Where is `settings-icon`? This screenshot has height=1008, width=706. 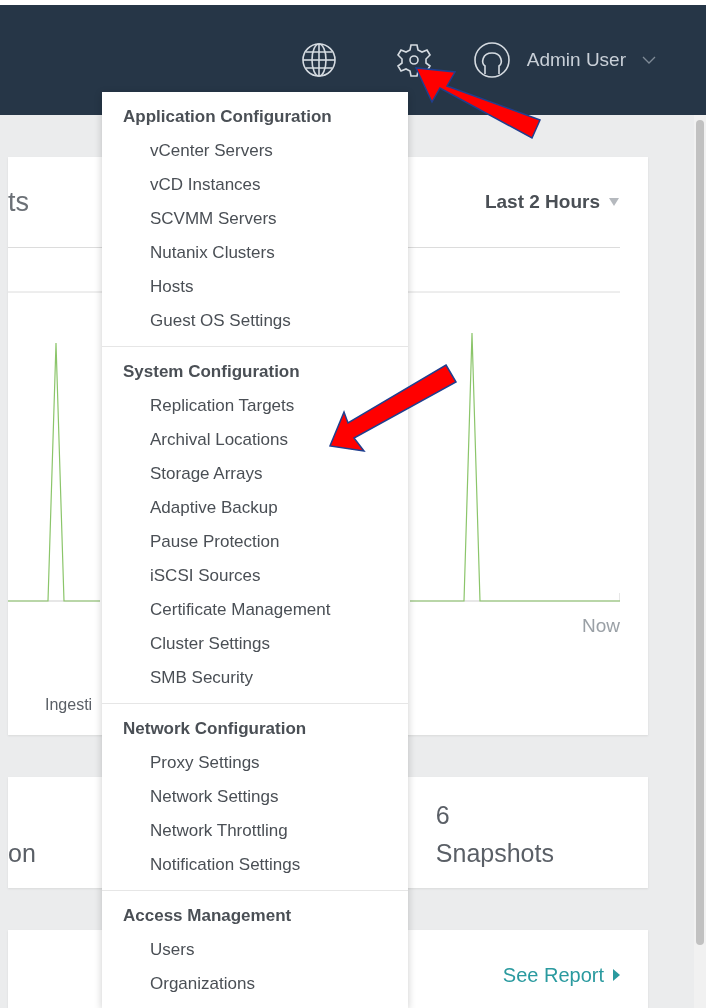 settings-icon is located at coordinates (413, 60).